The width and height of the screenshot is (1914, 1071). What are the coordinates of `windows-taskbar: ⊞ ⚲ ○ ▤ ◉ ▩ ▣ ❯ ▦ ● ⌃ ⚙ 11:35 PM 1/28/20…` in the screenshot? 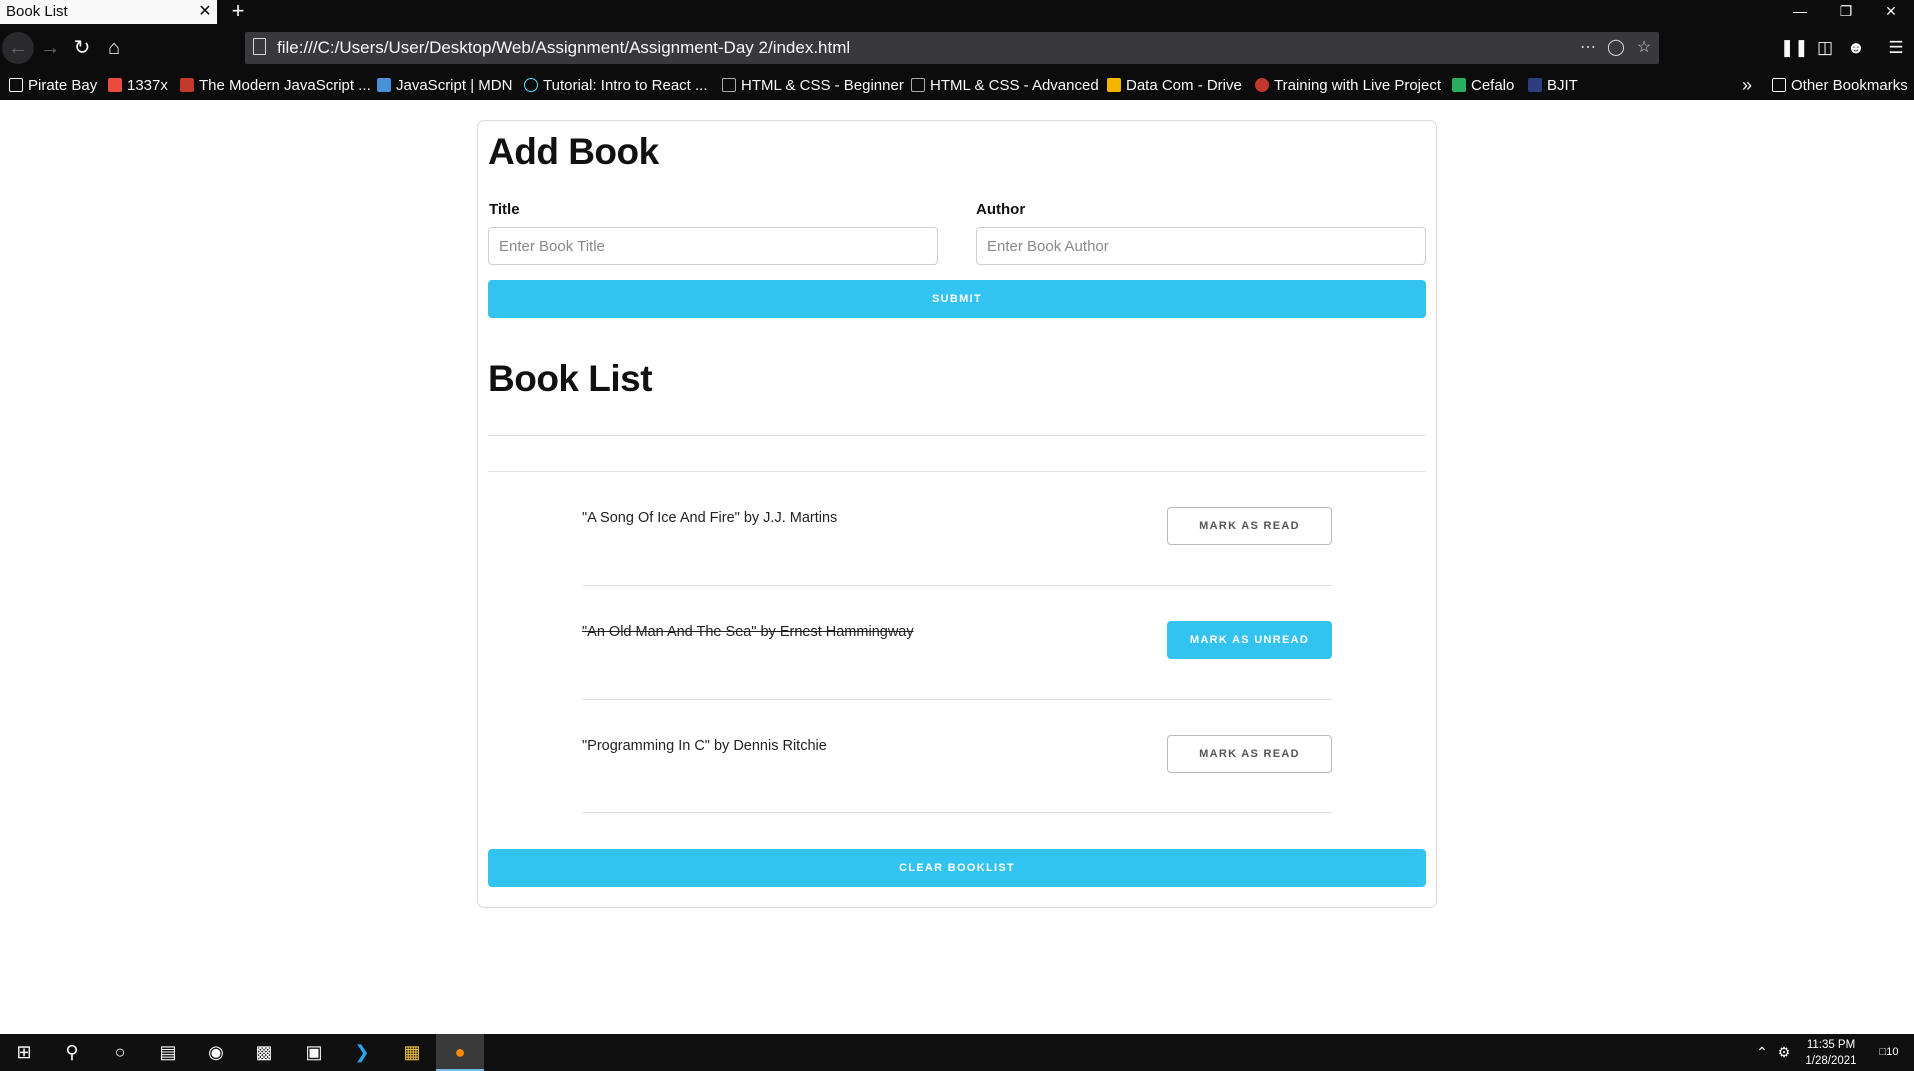 It's located at (957, 1052).